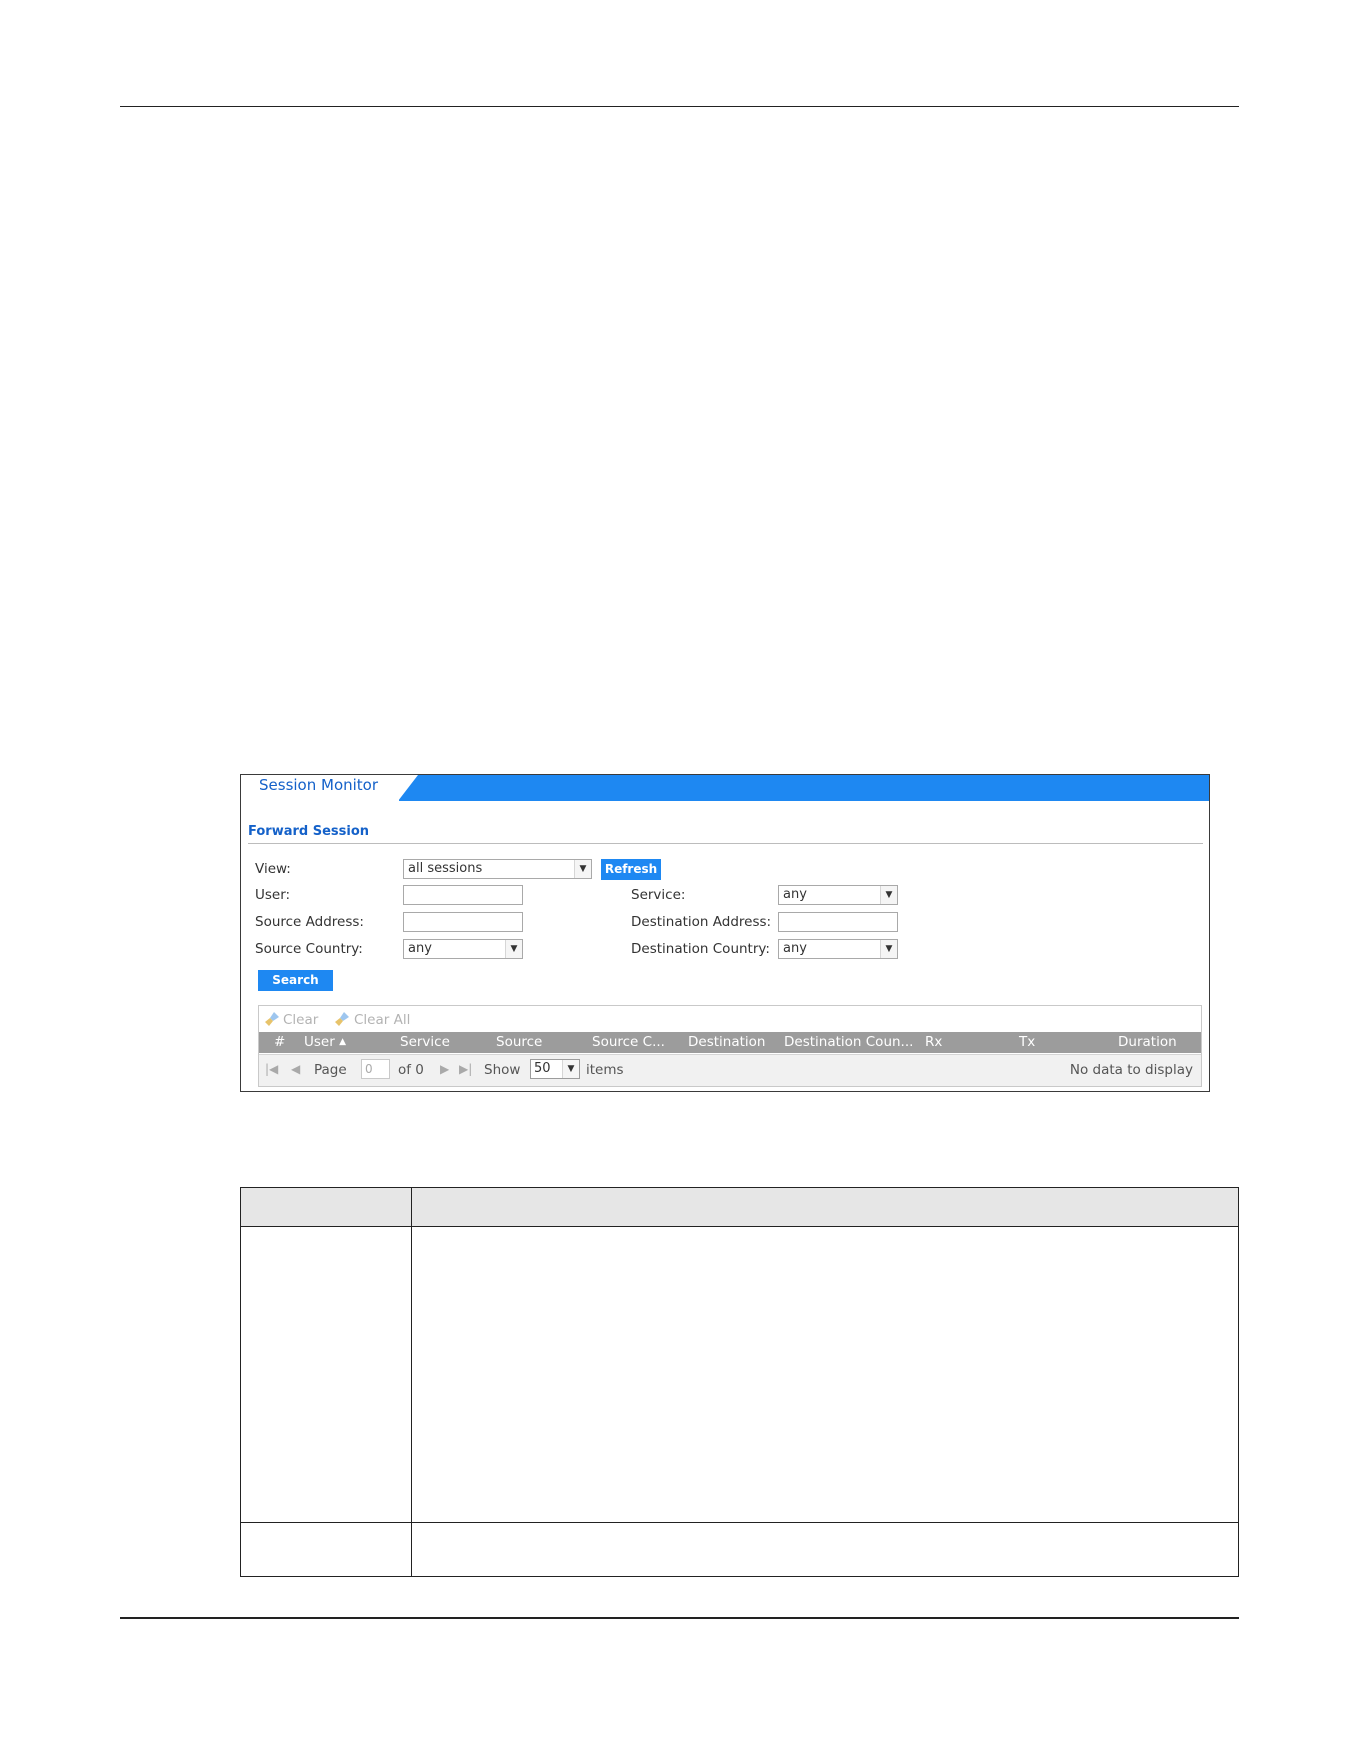 Image resolution: width=1361 pixels, height=1761 pixels. What do you see at coordinates (1147, 1042) in the screenshot?
I see `column-duration: Duration` at bounding box center [1147, 1042].